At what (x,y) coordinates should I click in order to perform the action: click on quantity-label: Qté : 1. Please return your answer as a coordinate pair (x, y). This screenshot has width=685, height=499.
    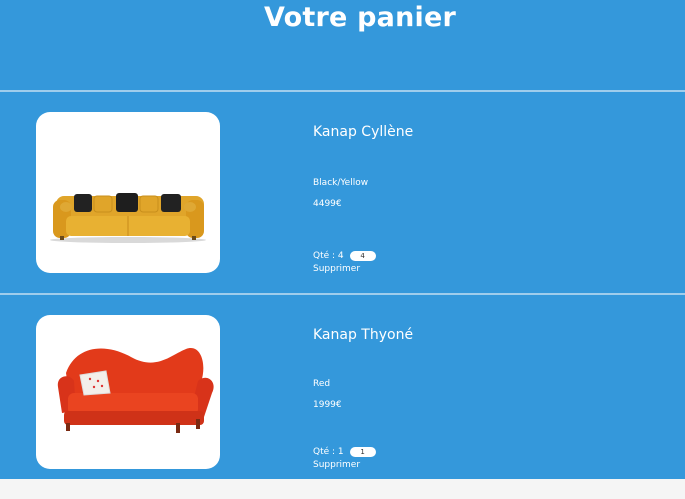
    Looking at the image, I should click on (328, 452).